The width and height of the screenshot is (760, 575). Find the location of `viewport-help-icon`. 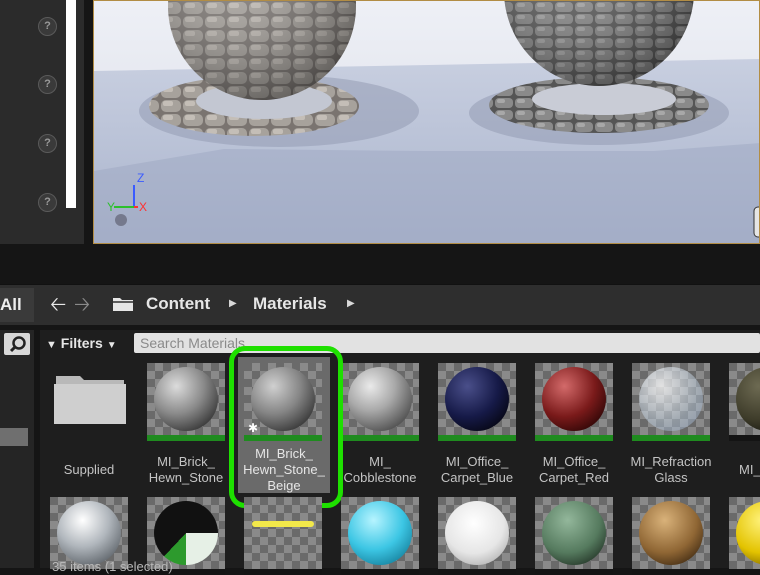

viewport-help-icon is located at coordinates (121, 220).